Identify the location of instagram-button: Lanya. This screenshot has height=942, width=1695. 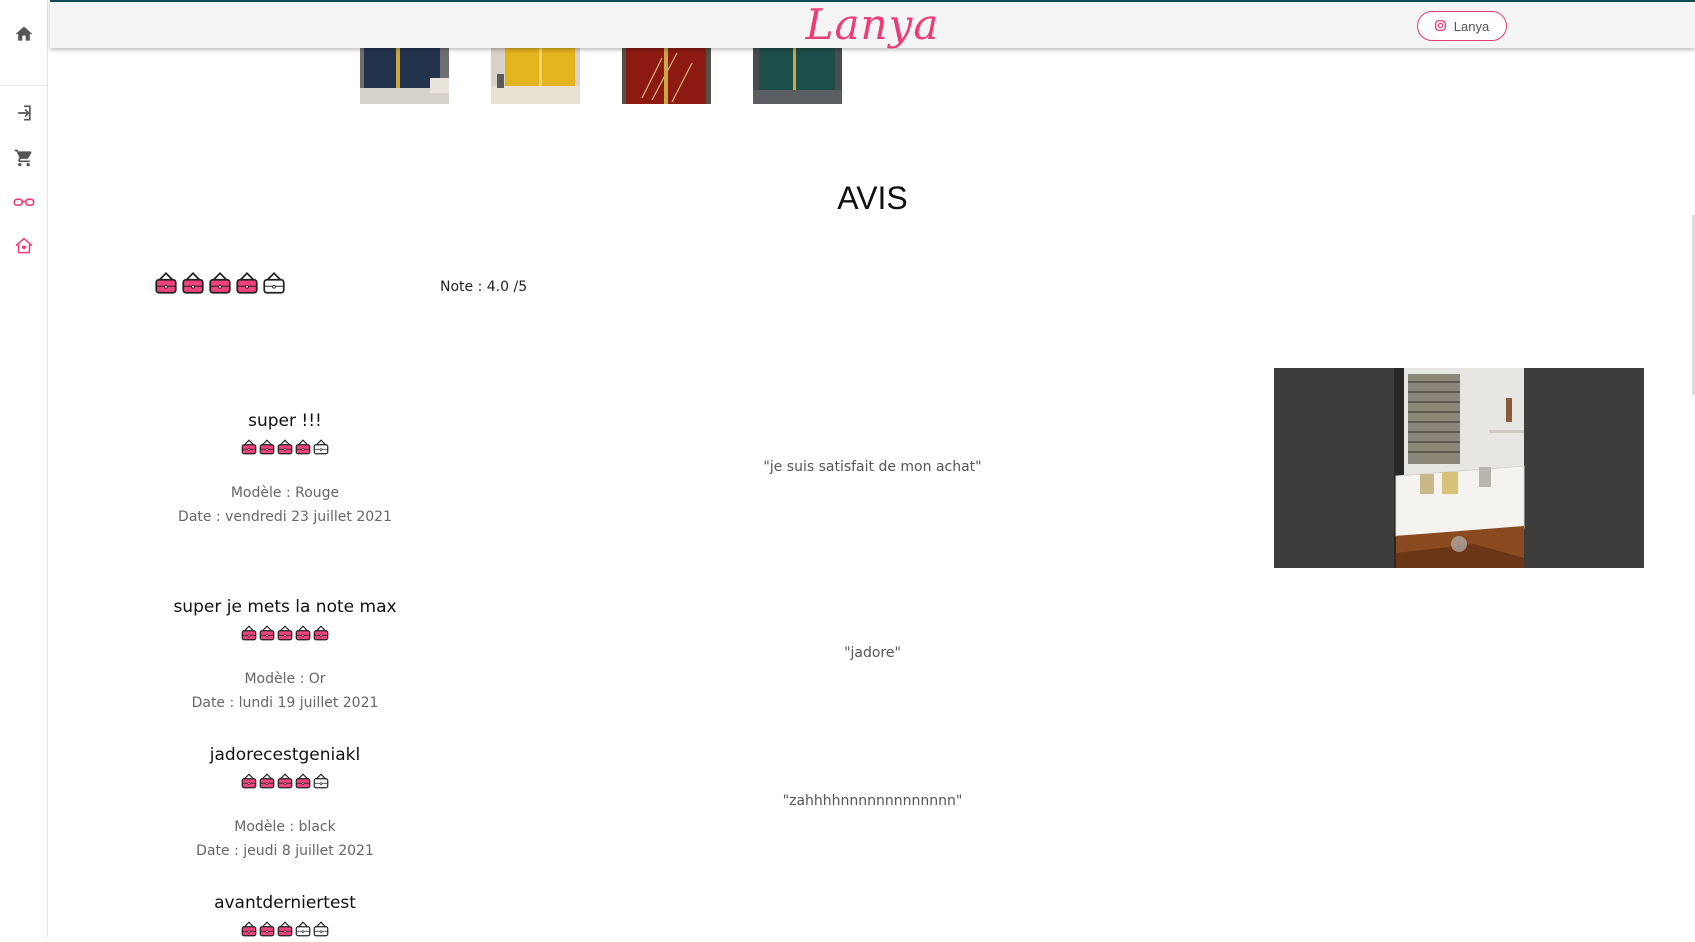
(1462, 26).